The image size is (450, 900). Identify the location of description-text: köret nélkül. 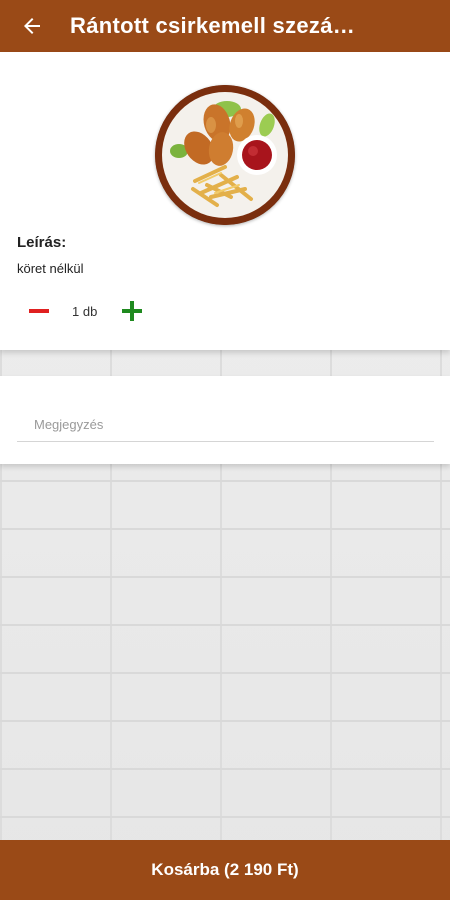
(50, 268).